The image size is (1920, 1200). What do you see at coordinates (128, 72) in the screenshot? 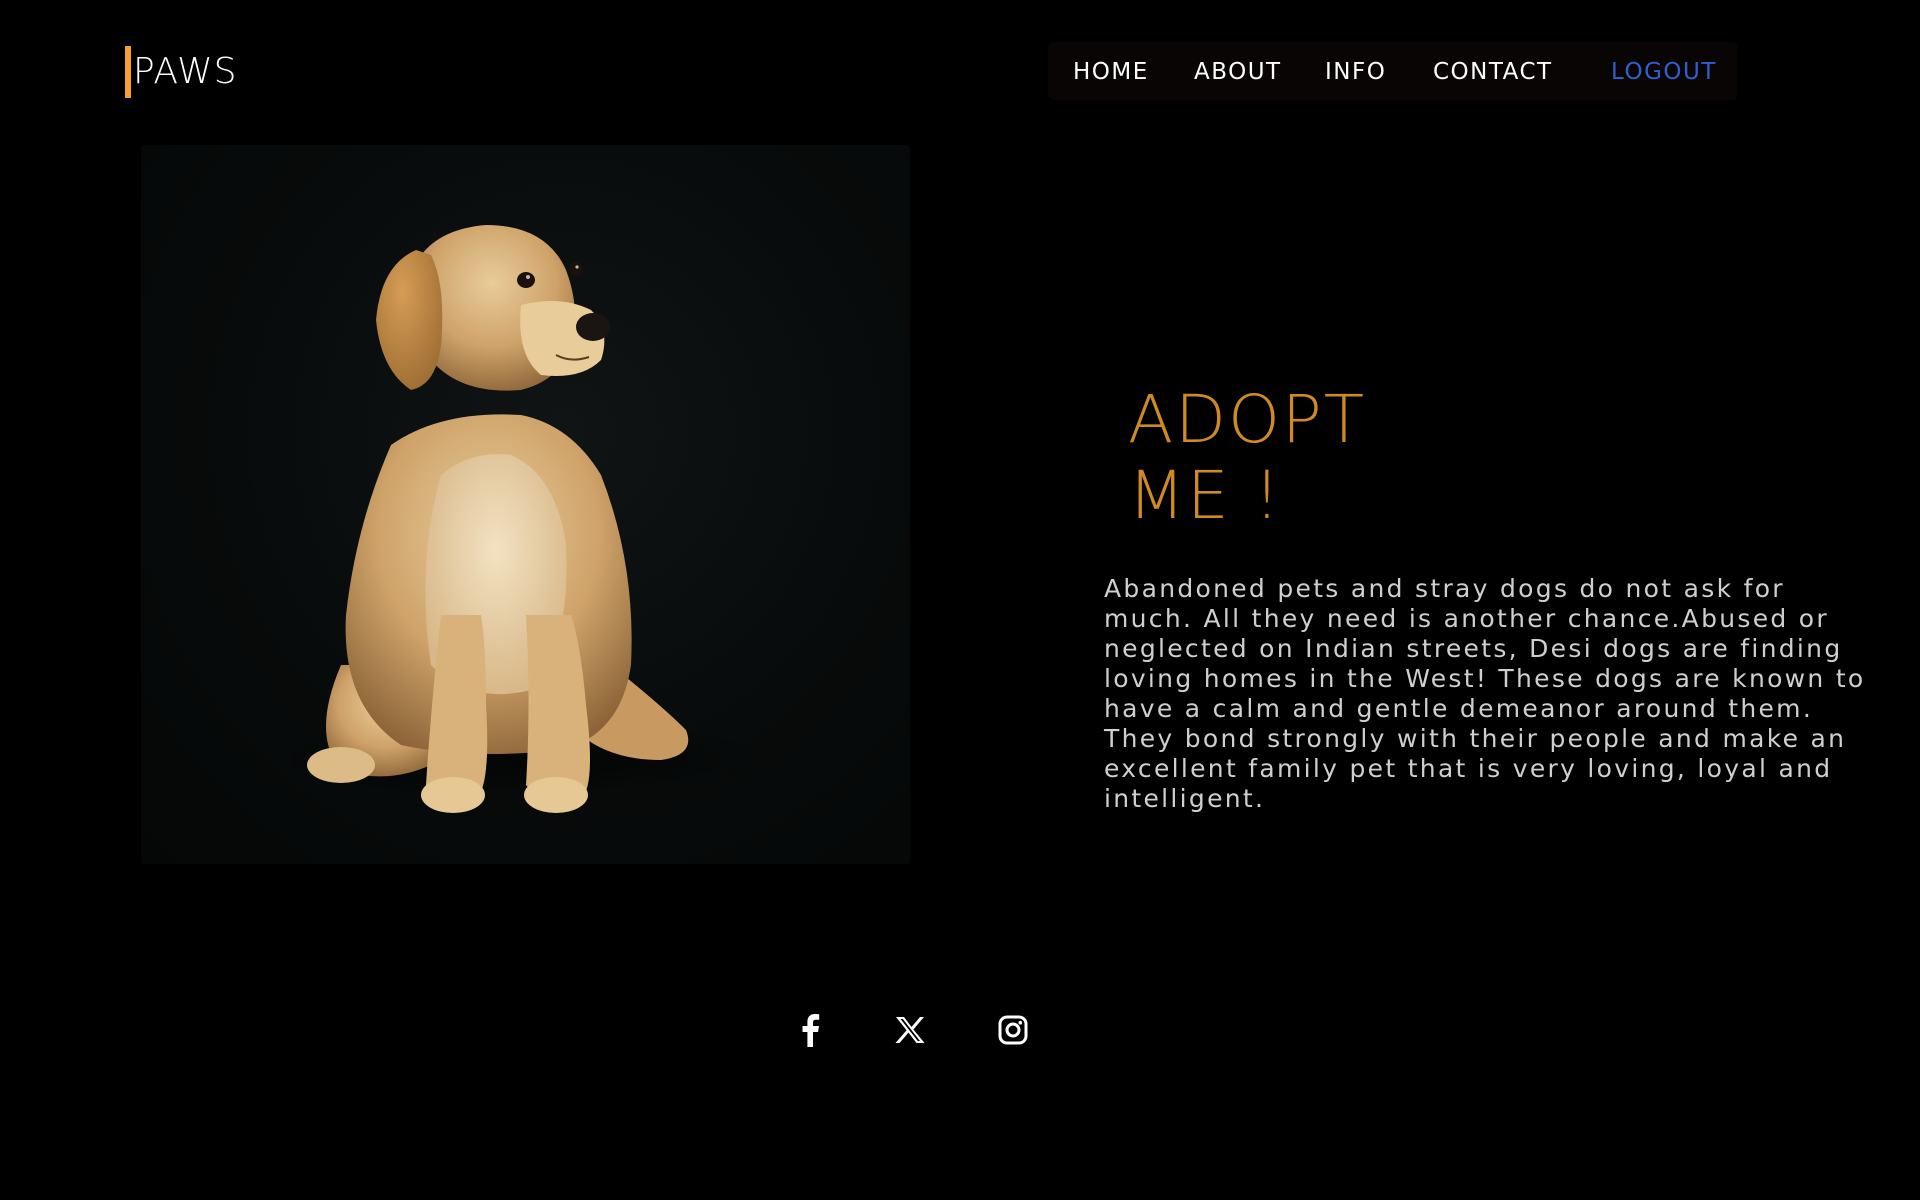
I see `logo-accent-bar` at bounding box center [128, 72].